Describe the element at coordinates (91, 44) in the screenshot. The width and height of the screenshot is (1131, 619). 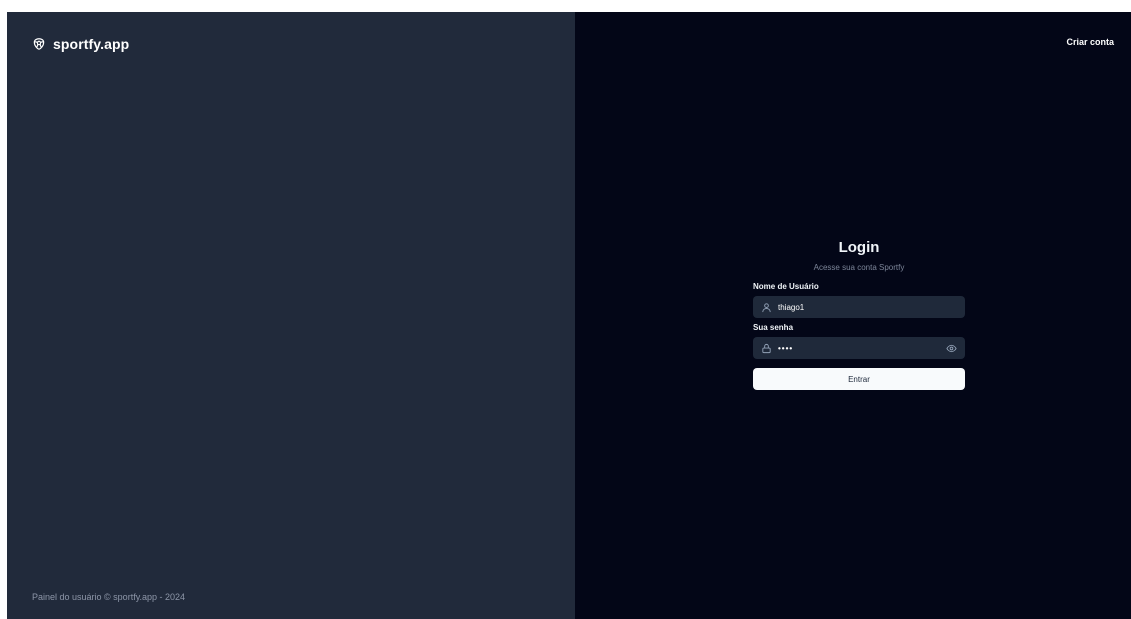
I see `brand-name: sportfy.app` at that location.